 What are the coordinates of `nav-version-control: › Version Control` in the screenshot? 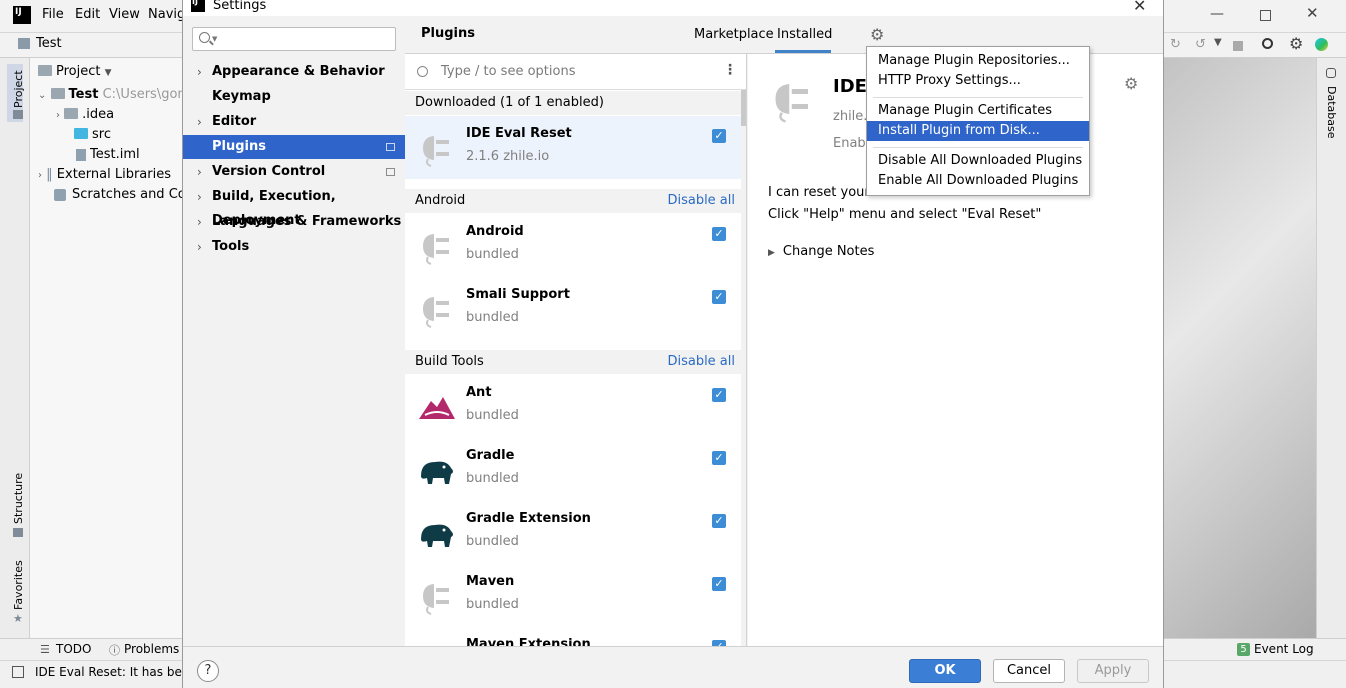 It's located at (294, 172).